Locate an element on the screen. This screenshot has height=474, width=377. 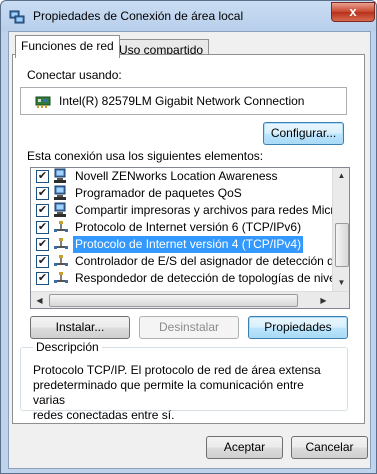
ok-button: Aceptar is located at coordinates (244, 447).